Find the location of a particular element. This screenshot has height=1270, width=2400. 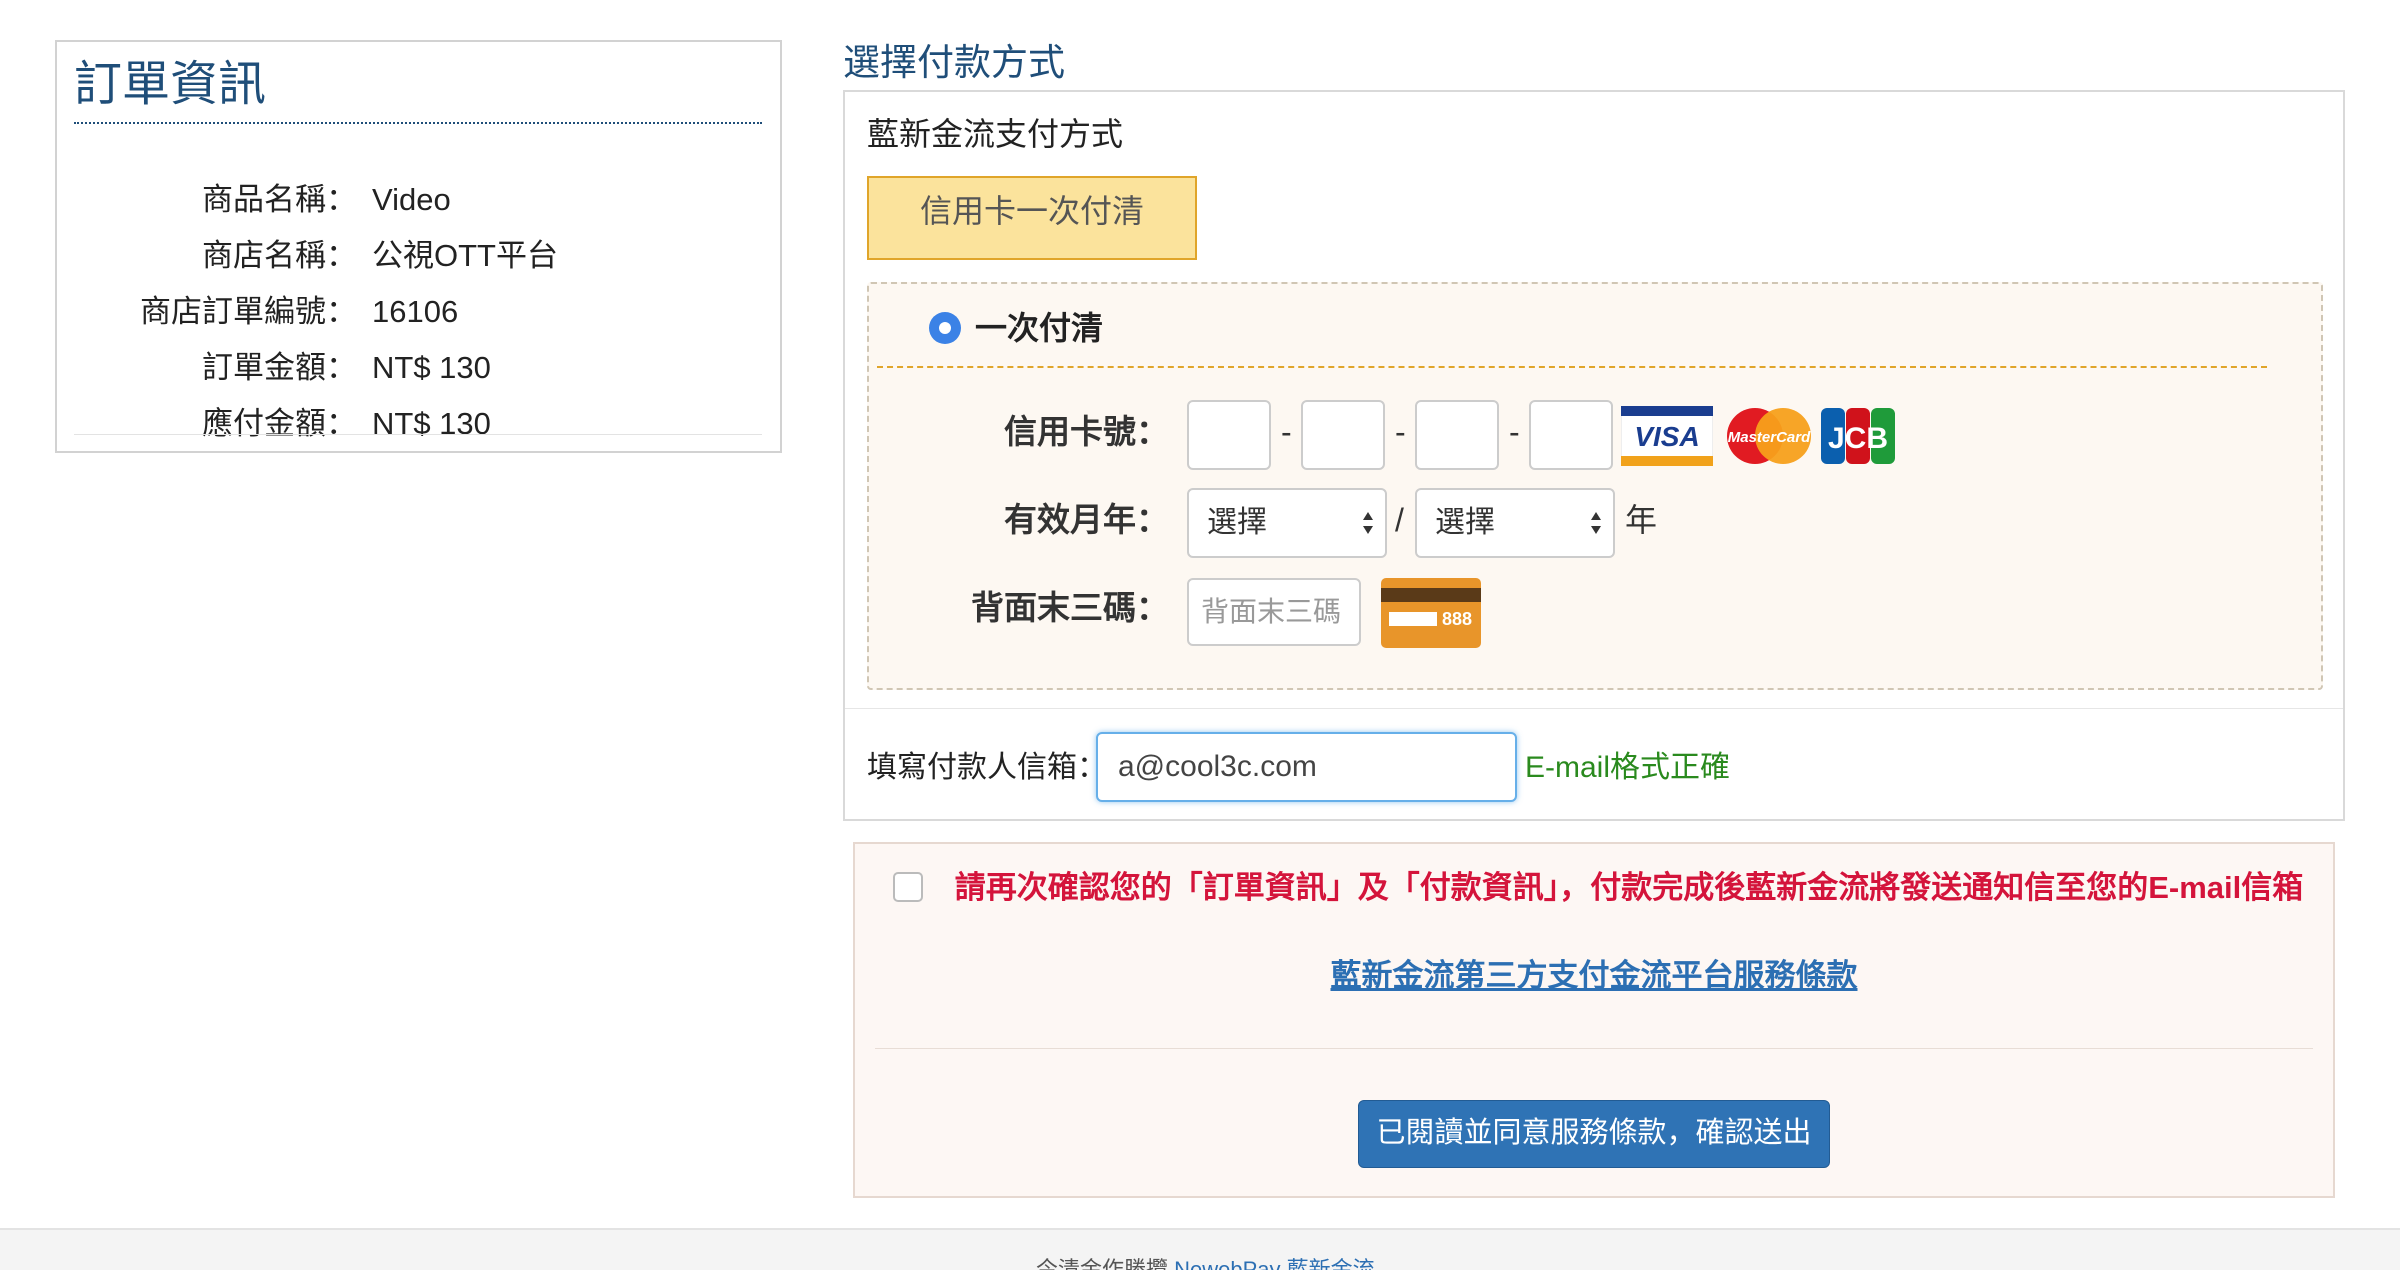

order-row-order-number: 商店訂單編號： 16106 is located at coordinates (257, 312).